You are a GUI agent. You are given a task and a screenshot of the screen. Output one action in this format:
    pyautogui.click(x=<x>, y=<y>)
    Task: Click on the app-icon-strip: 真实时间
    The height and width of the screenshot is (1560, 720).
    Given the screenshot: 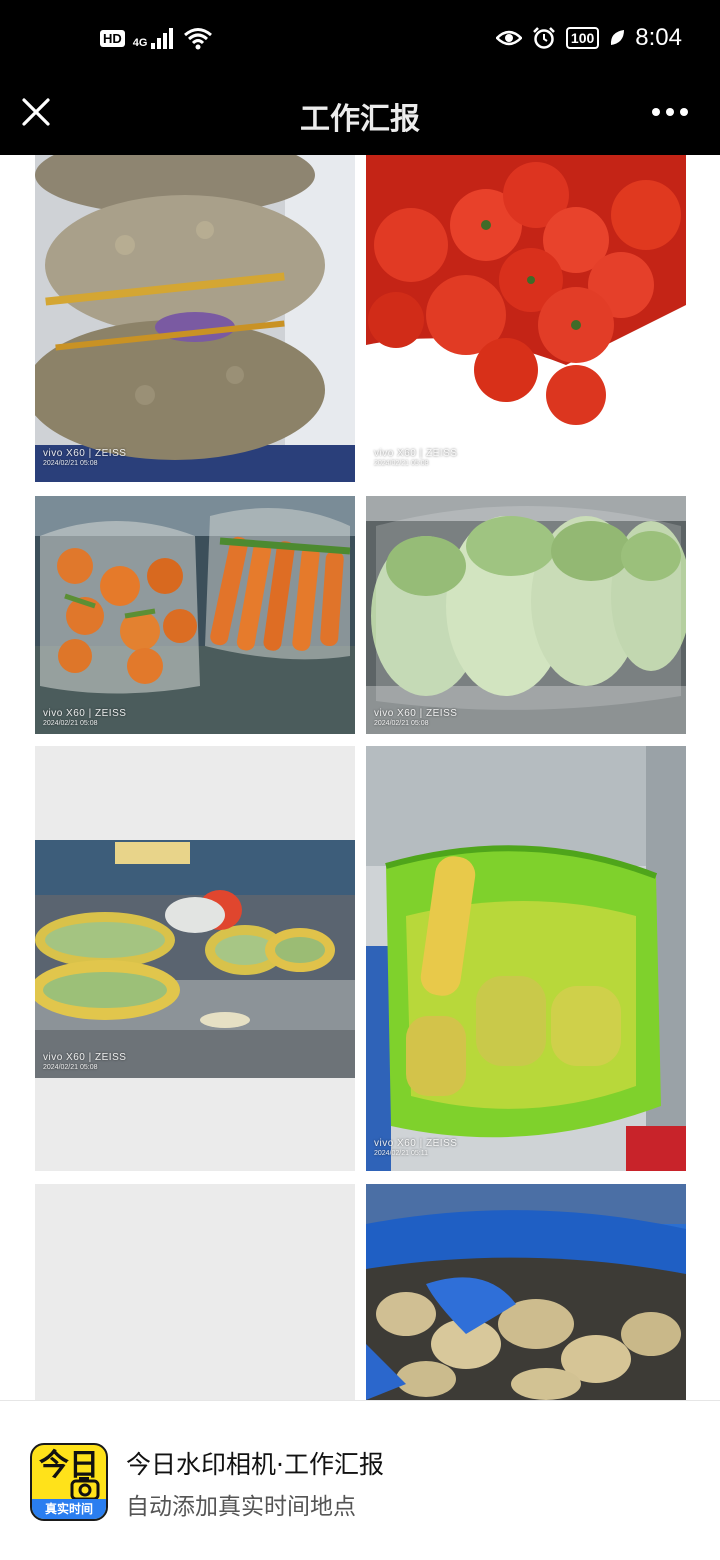 What is the action you would take?
    pyautogui.click(x=69, y=1509)
    